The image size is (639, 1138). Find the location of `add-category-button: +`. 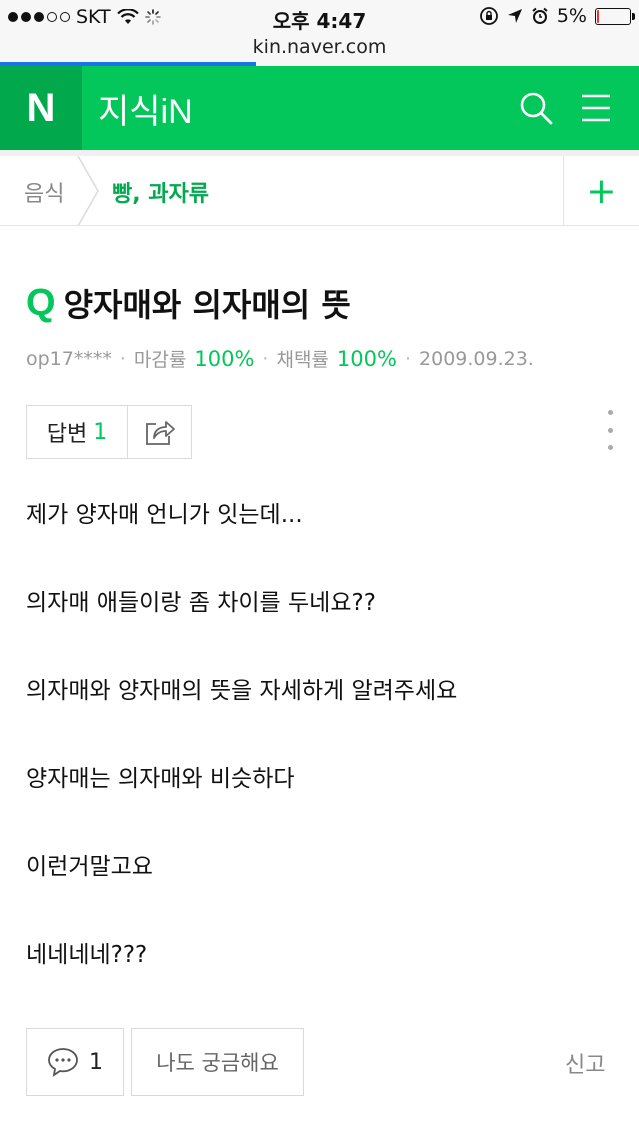

add-category-button: + is located at coordinates (601, 191).